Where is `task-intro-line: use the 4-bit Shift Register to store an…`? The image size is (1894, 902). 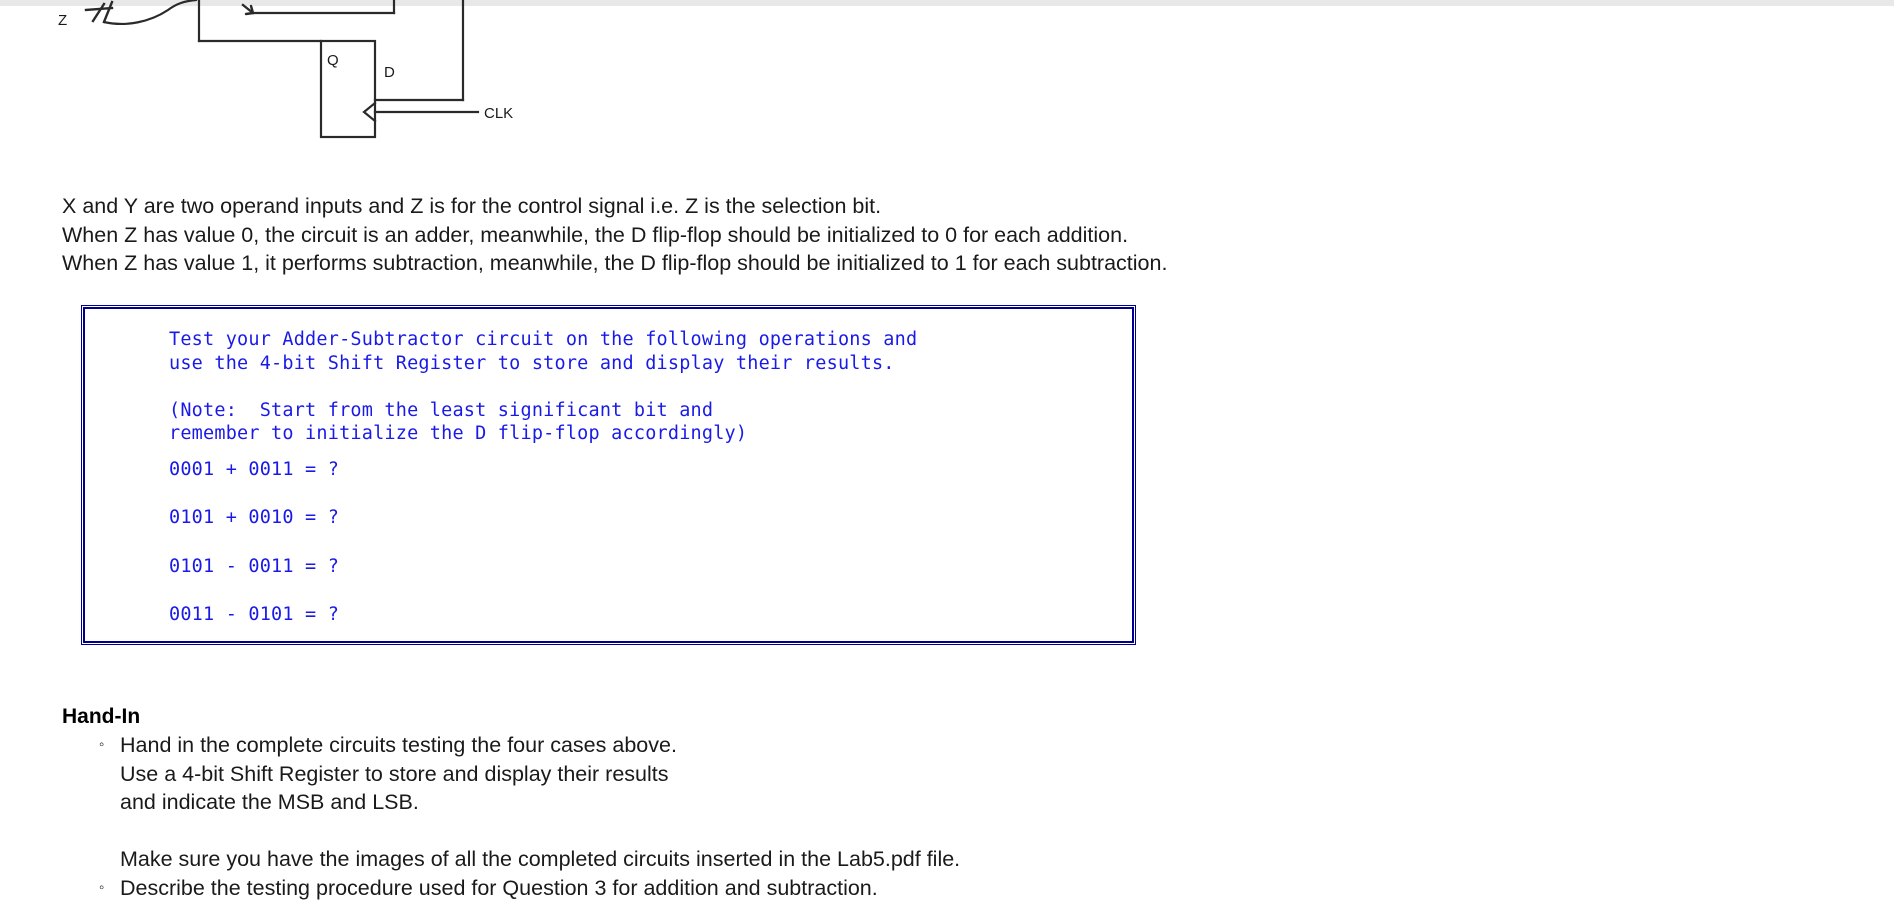 task-intro-line: use the 4-bit Shift Register to store an… is located at coordinates (647, 364).